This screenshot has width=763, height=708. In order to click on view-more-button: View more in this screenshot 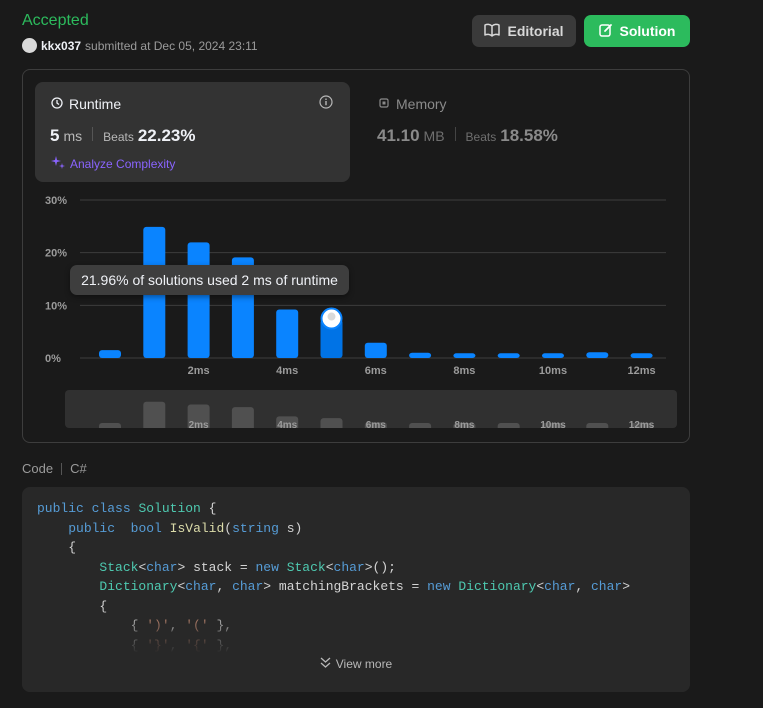, I will do `click(356, 664)`.